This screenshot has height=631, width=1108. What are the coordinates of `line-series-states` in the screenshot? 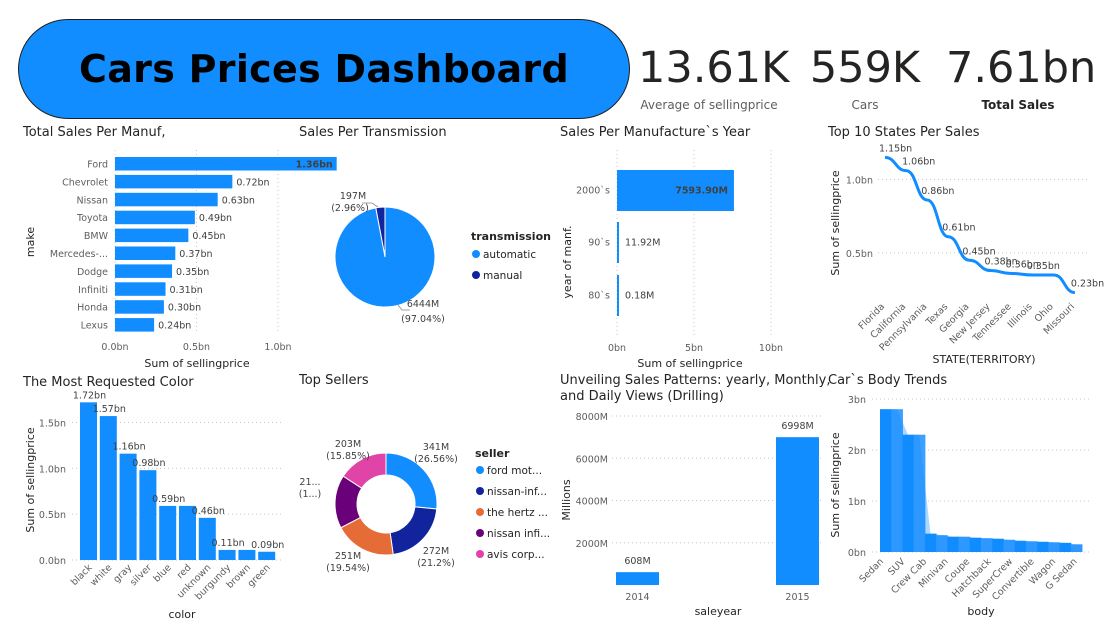 It's located at (980, 225).